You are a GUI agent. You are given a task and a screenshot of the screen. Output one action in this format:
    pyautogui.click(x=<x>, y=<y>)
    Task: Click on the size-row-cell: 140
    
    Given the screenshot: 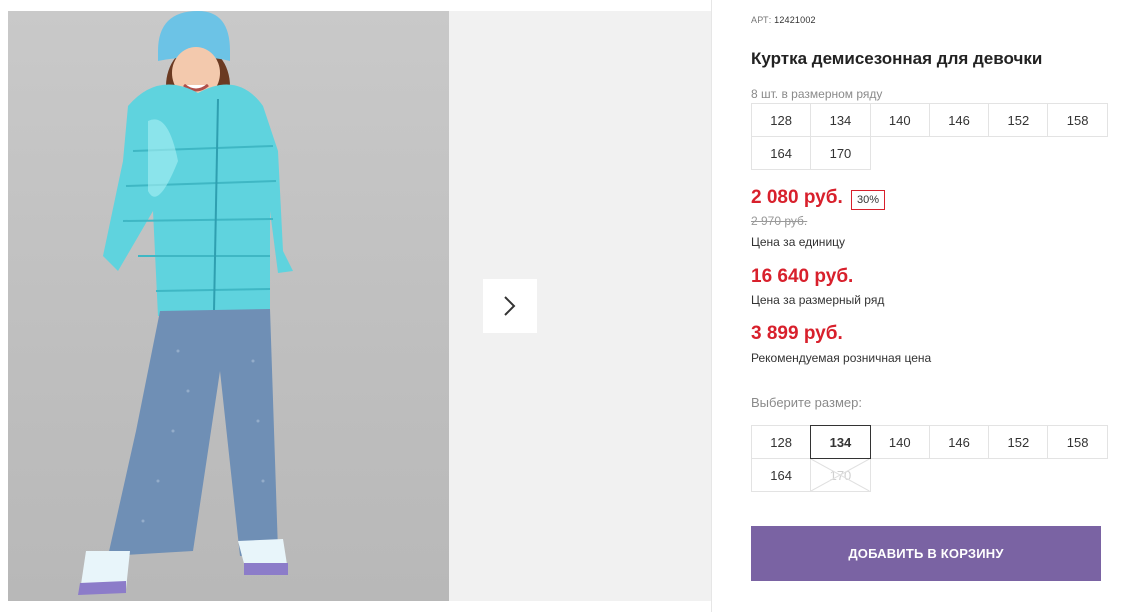 What is the action you would take?
    pyautogui.click(x=899, y=120)
    